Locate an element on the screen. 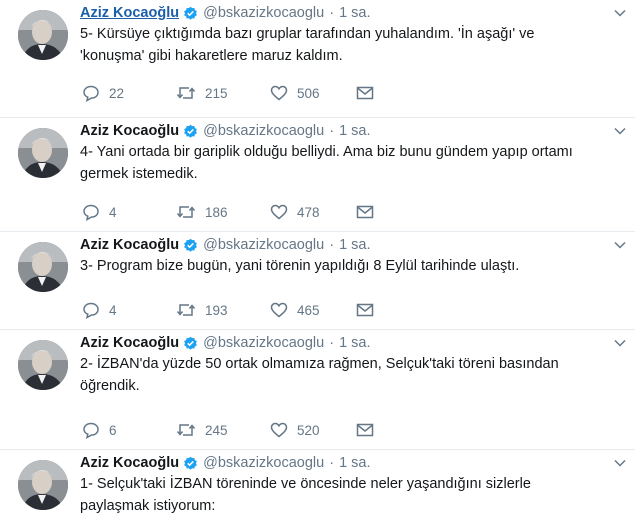 Image resolution: width=635 pixels, height=525 pixels. like-button: 465 is located at coordinates (313, 310).